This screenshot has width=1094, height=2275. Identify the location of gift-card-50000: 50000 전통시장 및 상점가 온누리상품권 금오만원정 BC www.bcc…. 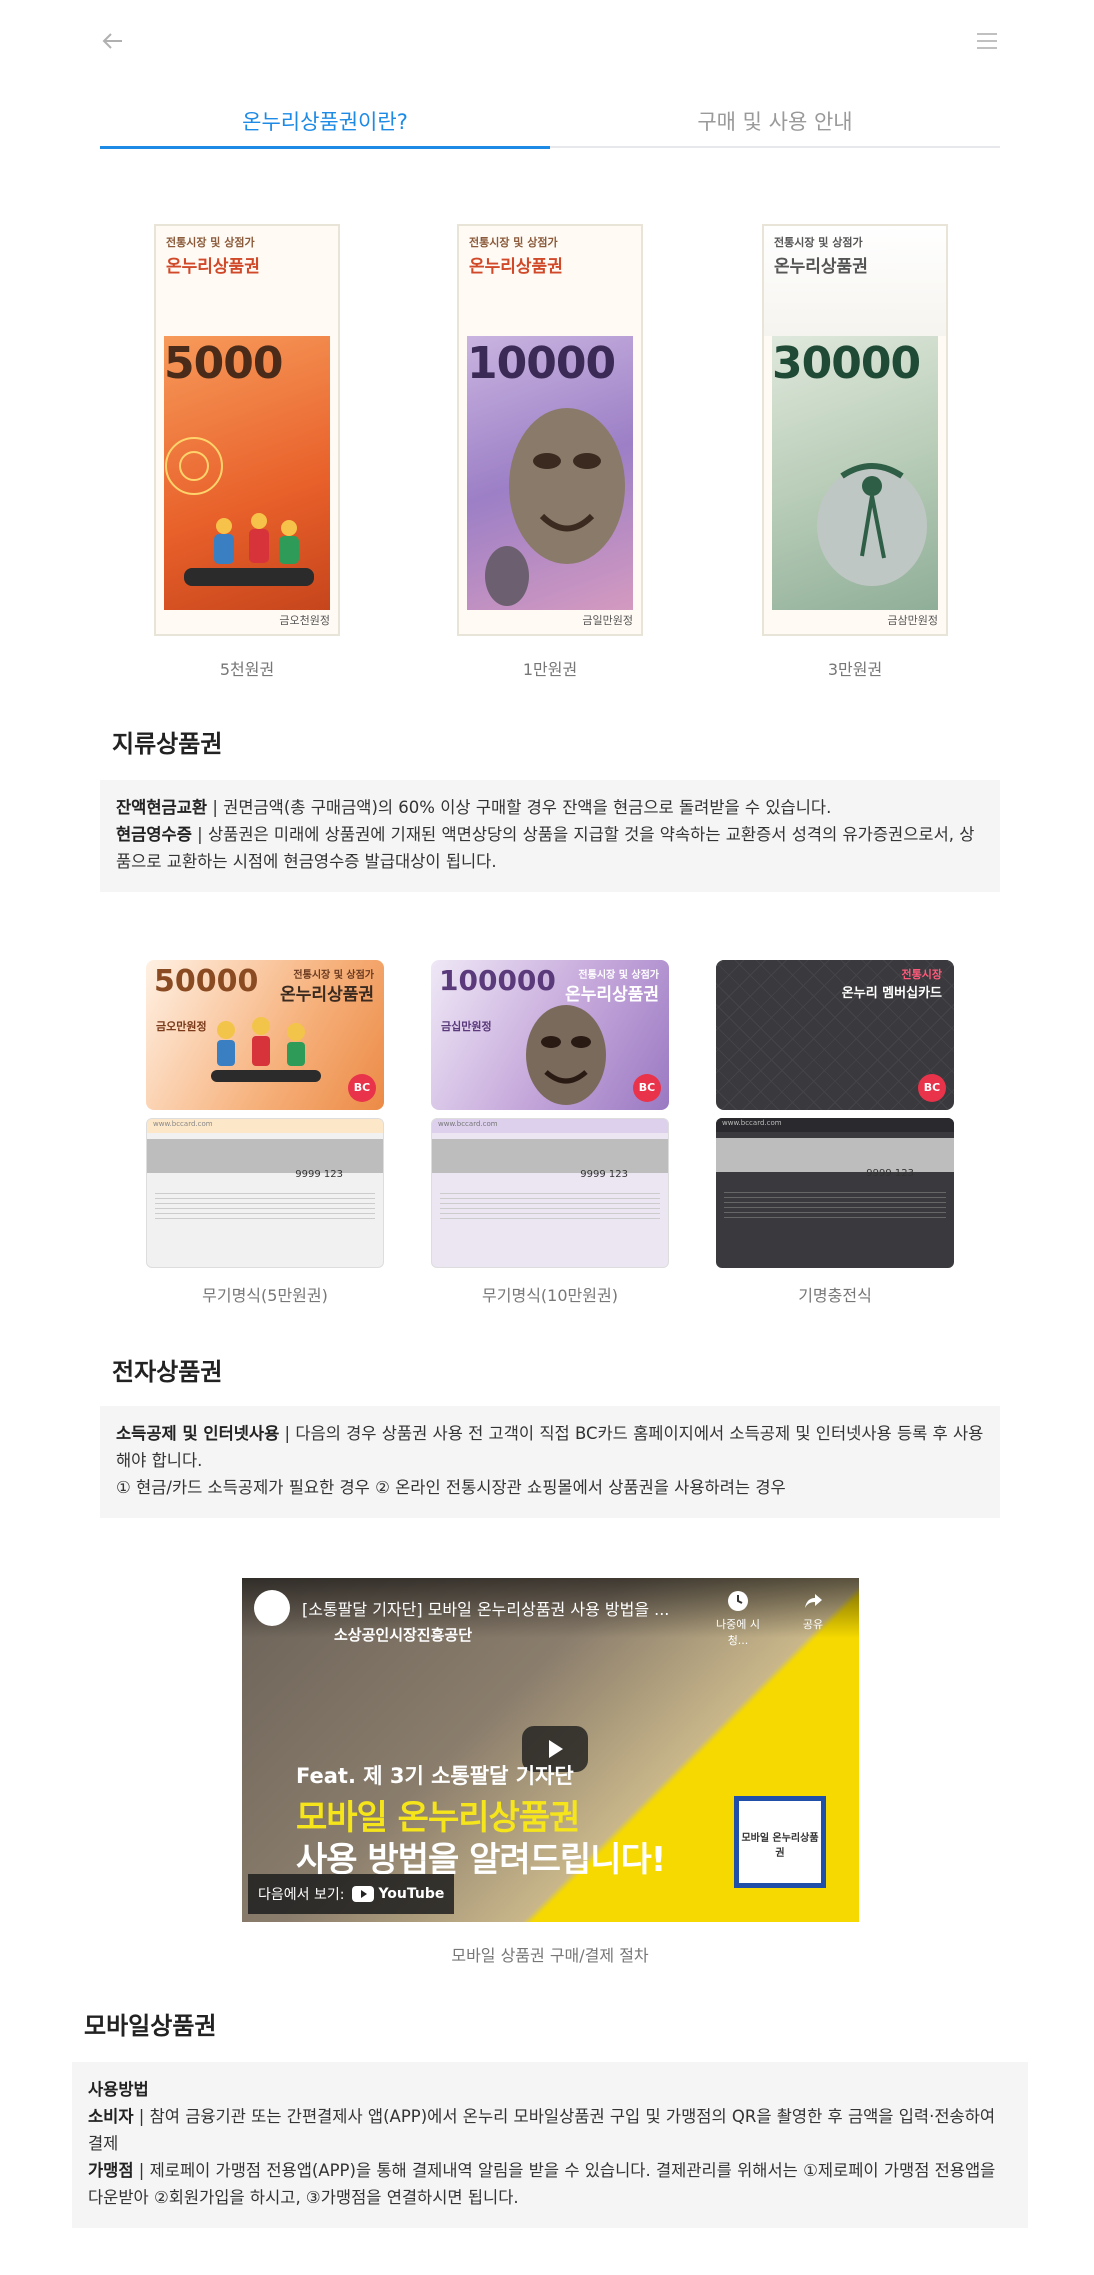
(265, 1114).